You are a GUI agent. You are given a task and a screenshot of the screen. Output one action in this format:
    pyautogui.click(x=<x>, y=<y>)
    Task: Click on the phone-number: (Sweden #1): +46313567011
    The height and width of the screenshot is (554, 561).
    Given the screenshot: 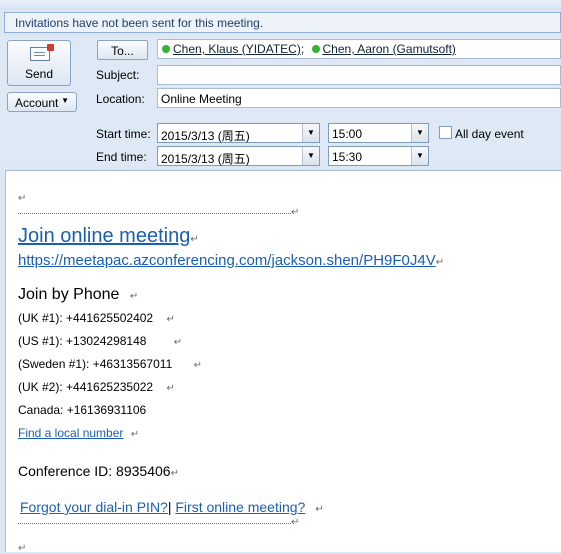 What is the action you would take?
    pyautogui.click(x=95, y=364)
    